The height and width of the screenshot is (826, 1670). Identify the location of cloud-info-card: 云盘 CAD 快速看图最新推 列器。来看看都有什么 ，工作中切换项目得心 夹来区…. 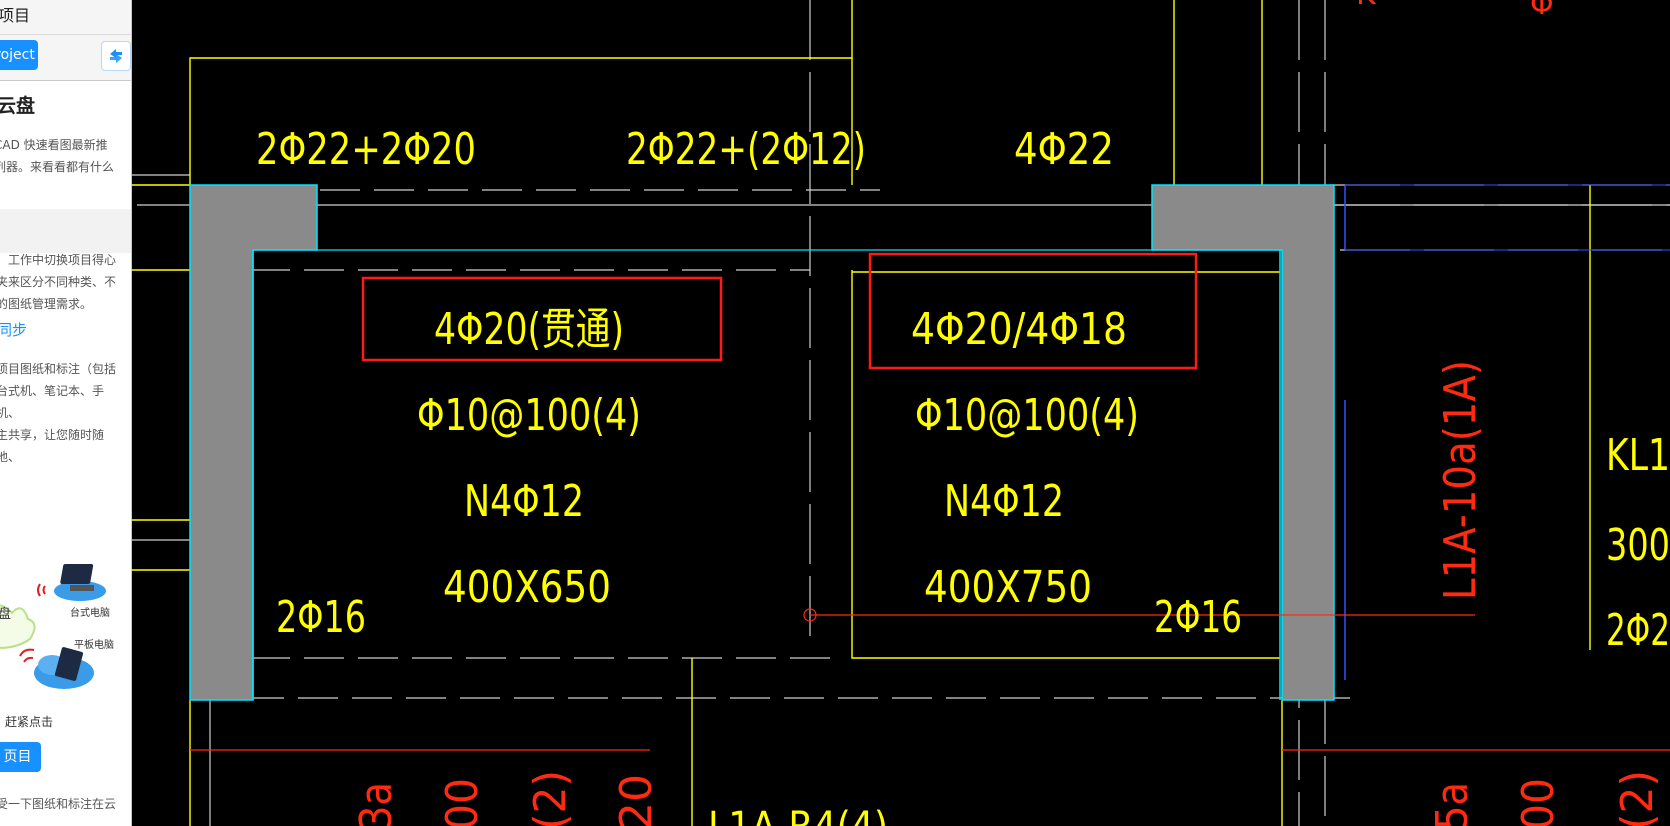
(65, 453).